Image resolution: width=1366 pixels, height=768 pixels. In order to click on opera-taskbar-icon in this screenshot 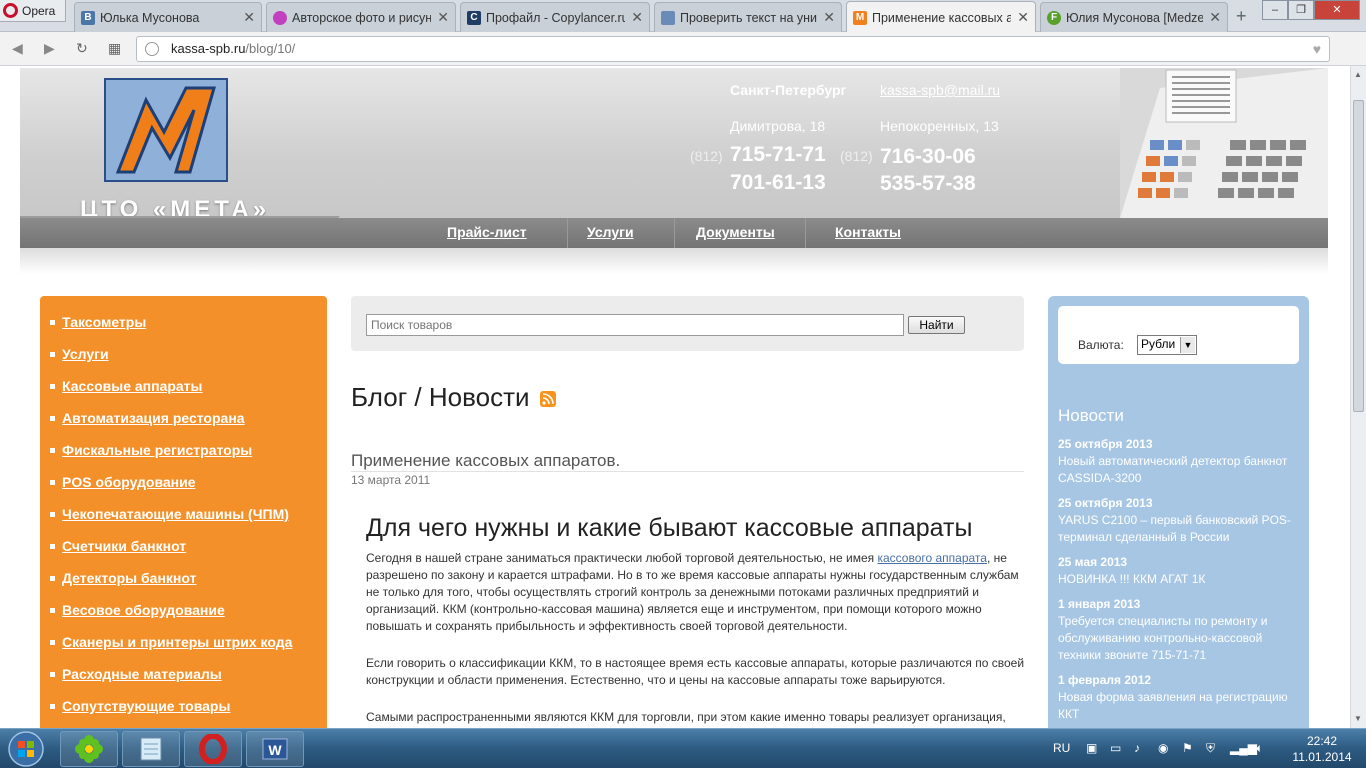, I will do `click(213, 749)`.